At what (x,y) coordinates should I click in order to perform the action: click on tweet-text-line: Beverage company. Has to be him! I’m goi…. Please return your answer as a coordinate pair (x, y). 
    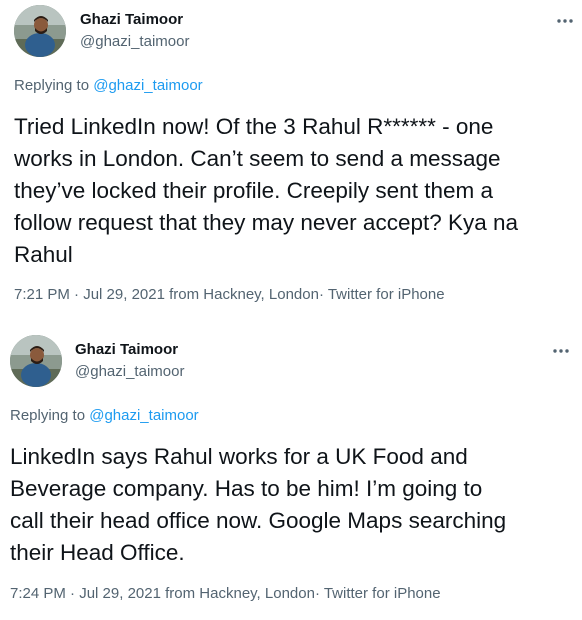
    Looking at the image, I should click on (246, 488).